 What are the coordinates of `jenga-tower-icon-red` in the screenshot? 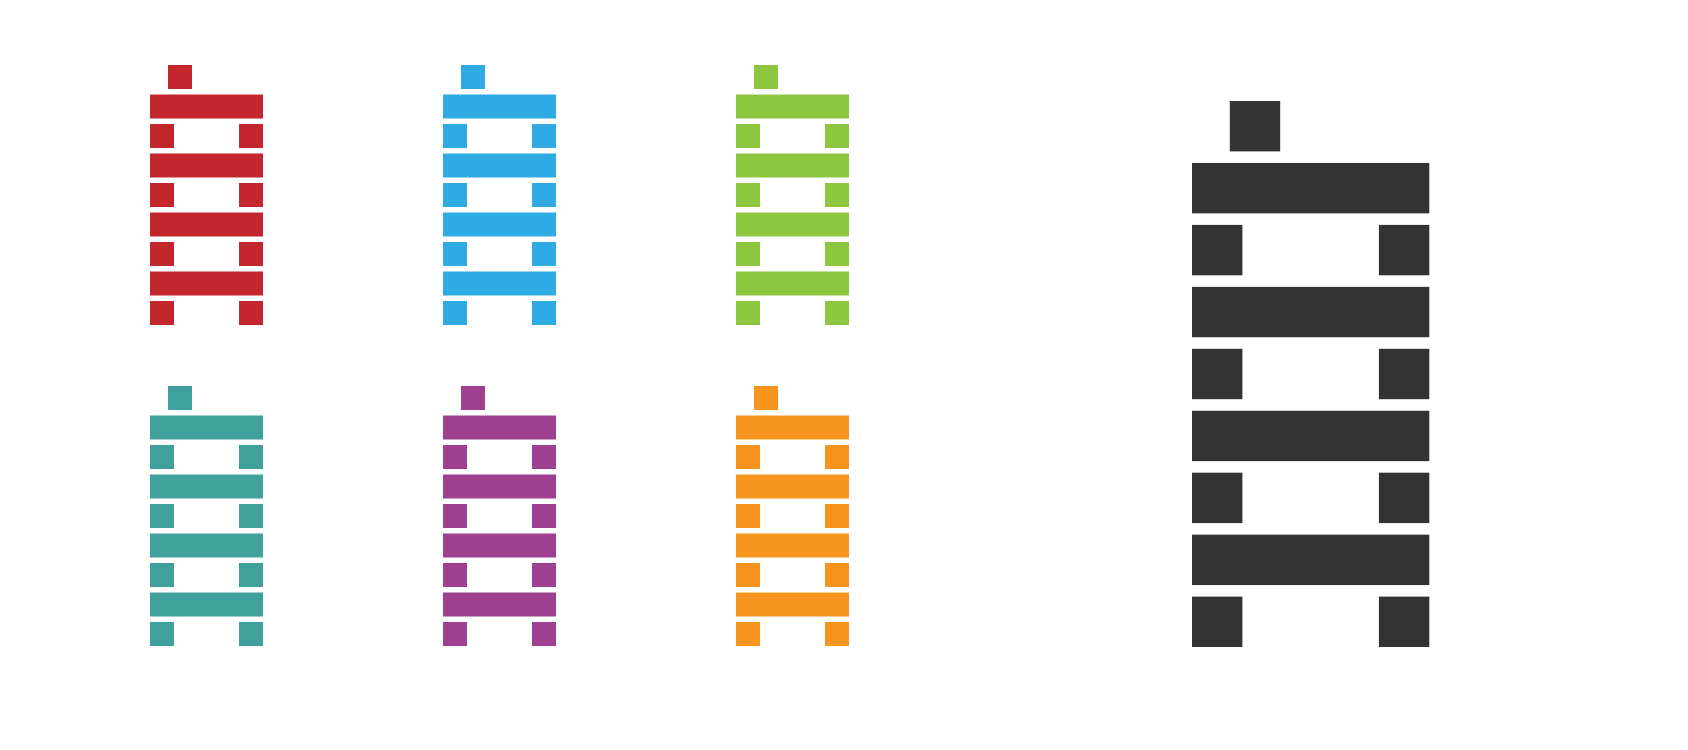 It's located at (206, 195).